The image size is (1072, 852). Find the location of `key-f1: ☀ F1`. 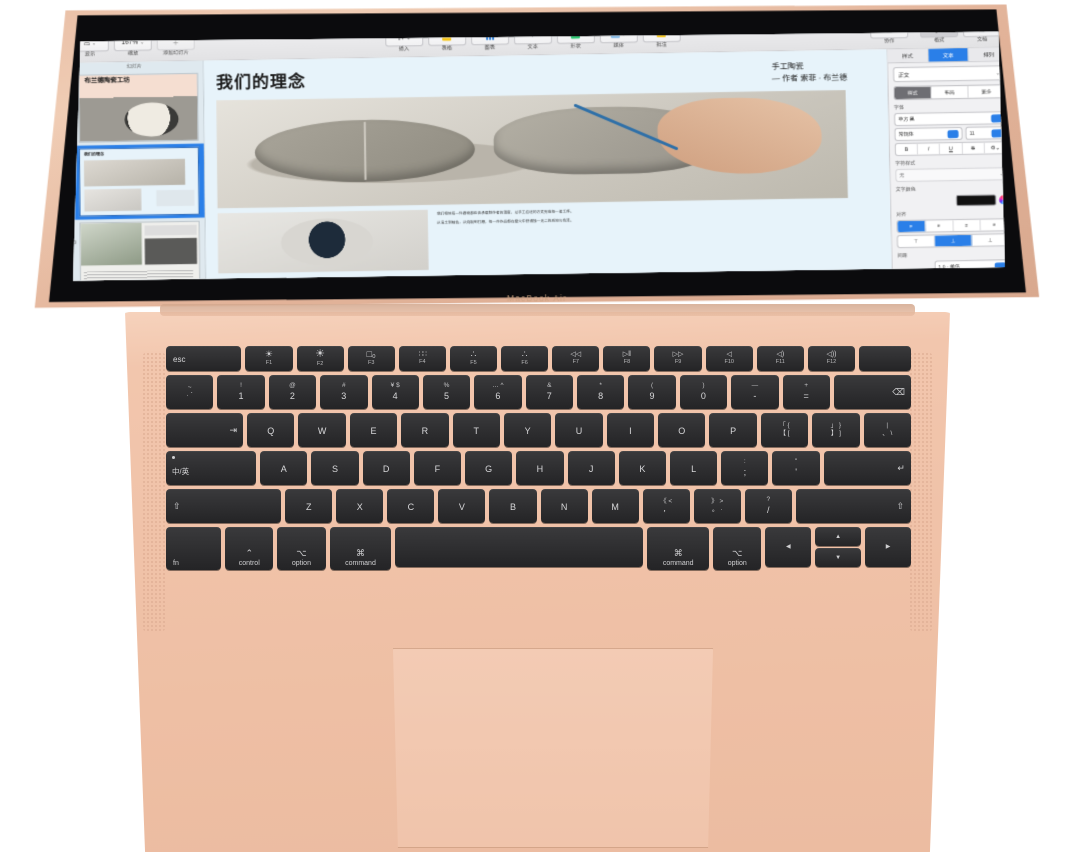

key-f1: ☀ F1 is located at coordinates (269, 358).